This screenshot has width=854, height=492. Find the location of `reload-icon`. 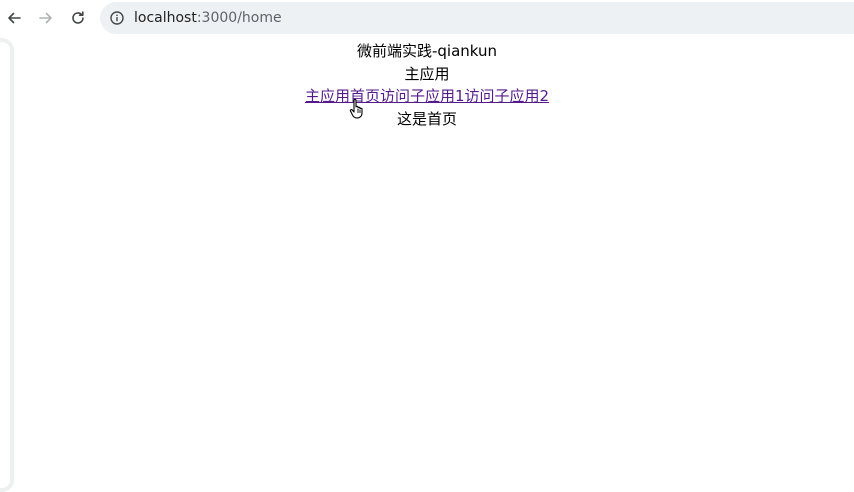

reload-icon is located at coordinates (78, 17).